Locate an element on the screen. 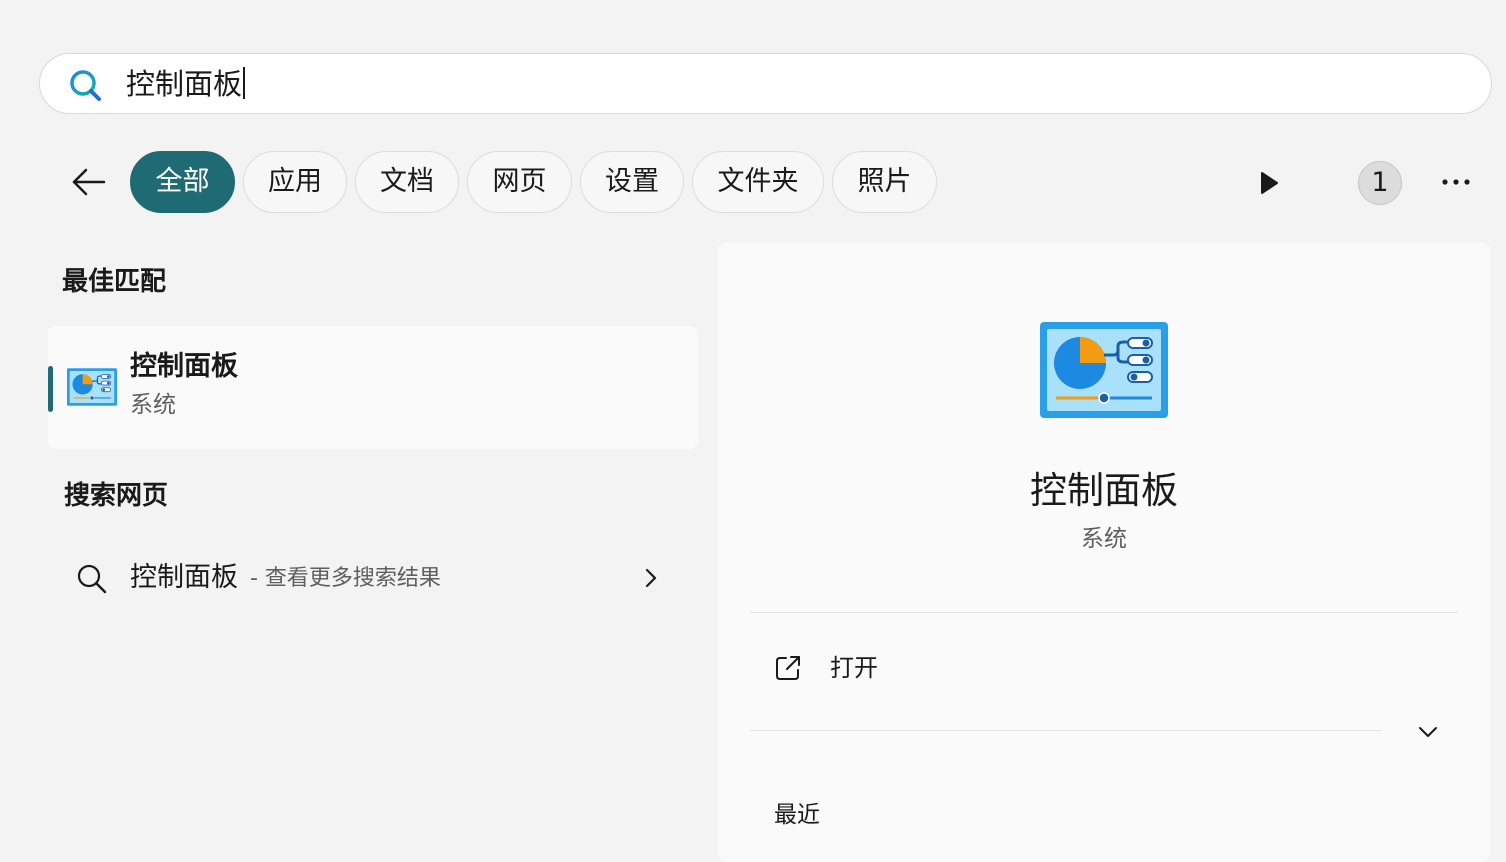 The image size is (1506, 862). filter-chip-apps: 应用 is located at coordinates (295, 182).